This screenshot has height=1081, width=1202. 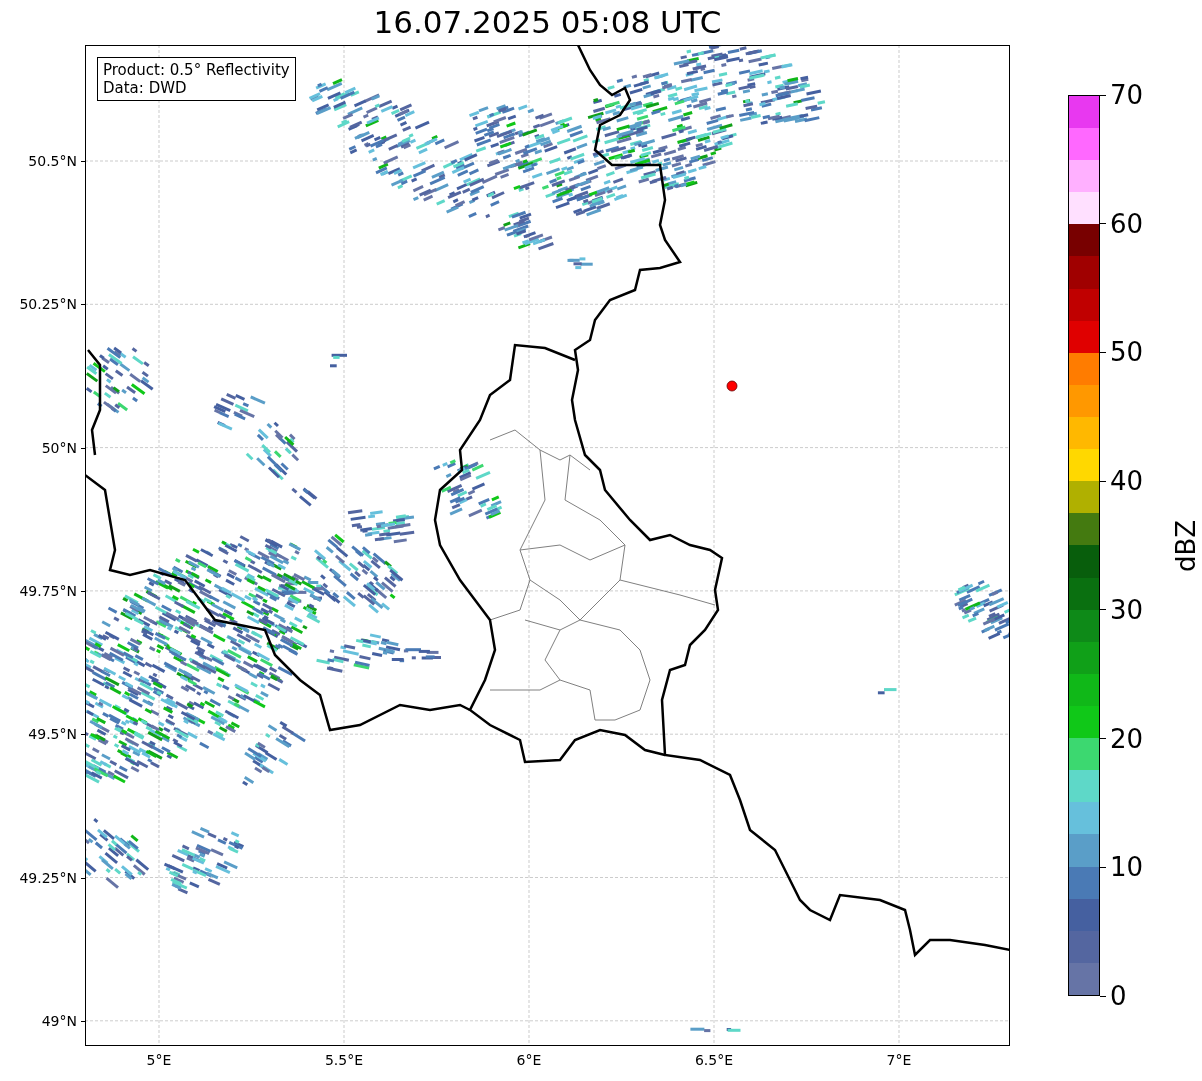 What do you see at coordinates (1127, 481) in the screenshot?
I see `colorbar-tick-label: 40` at bounding box center [1127, 481].